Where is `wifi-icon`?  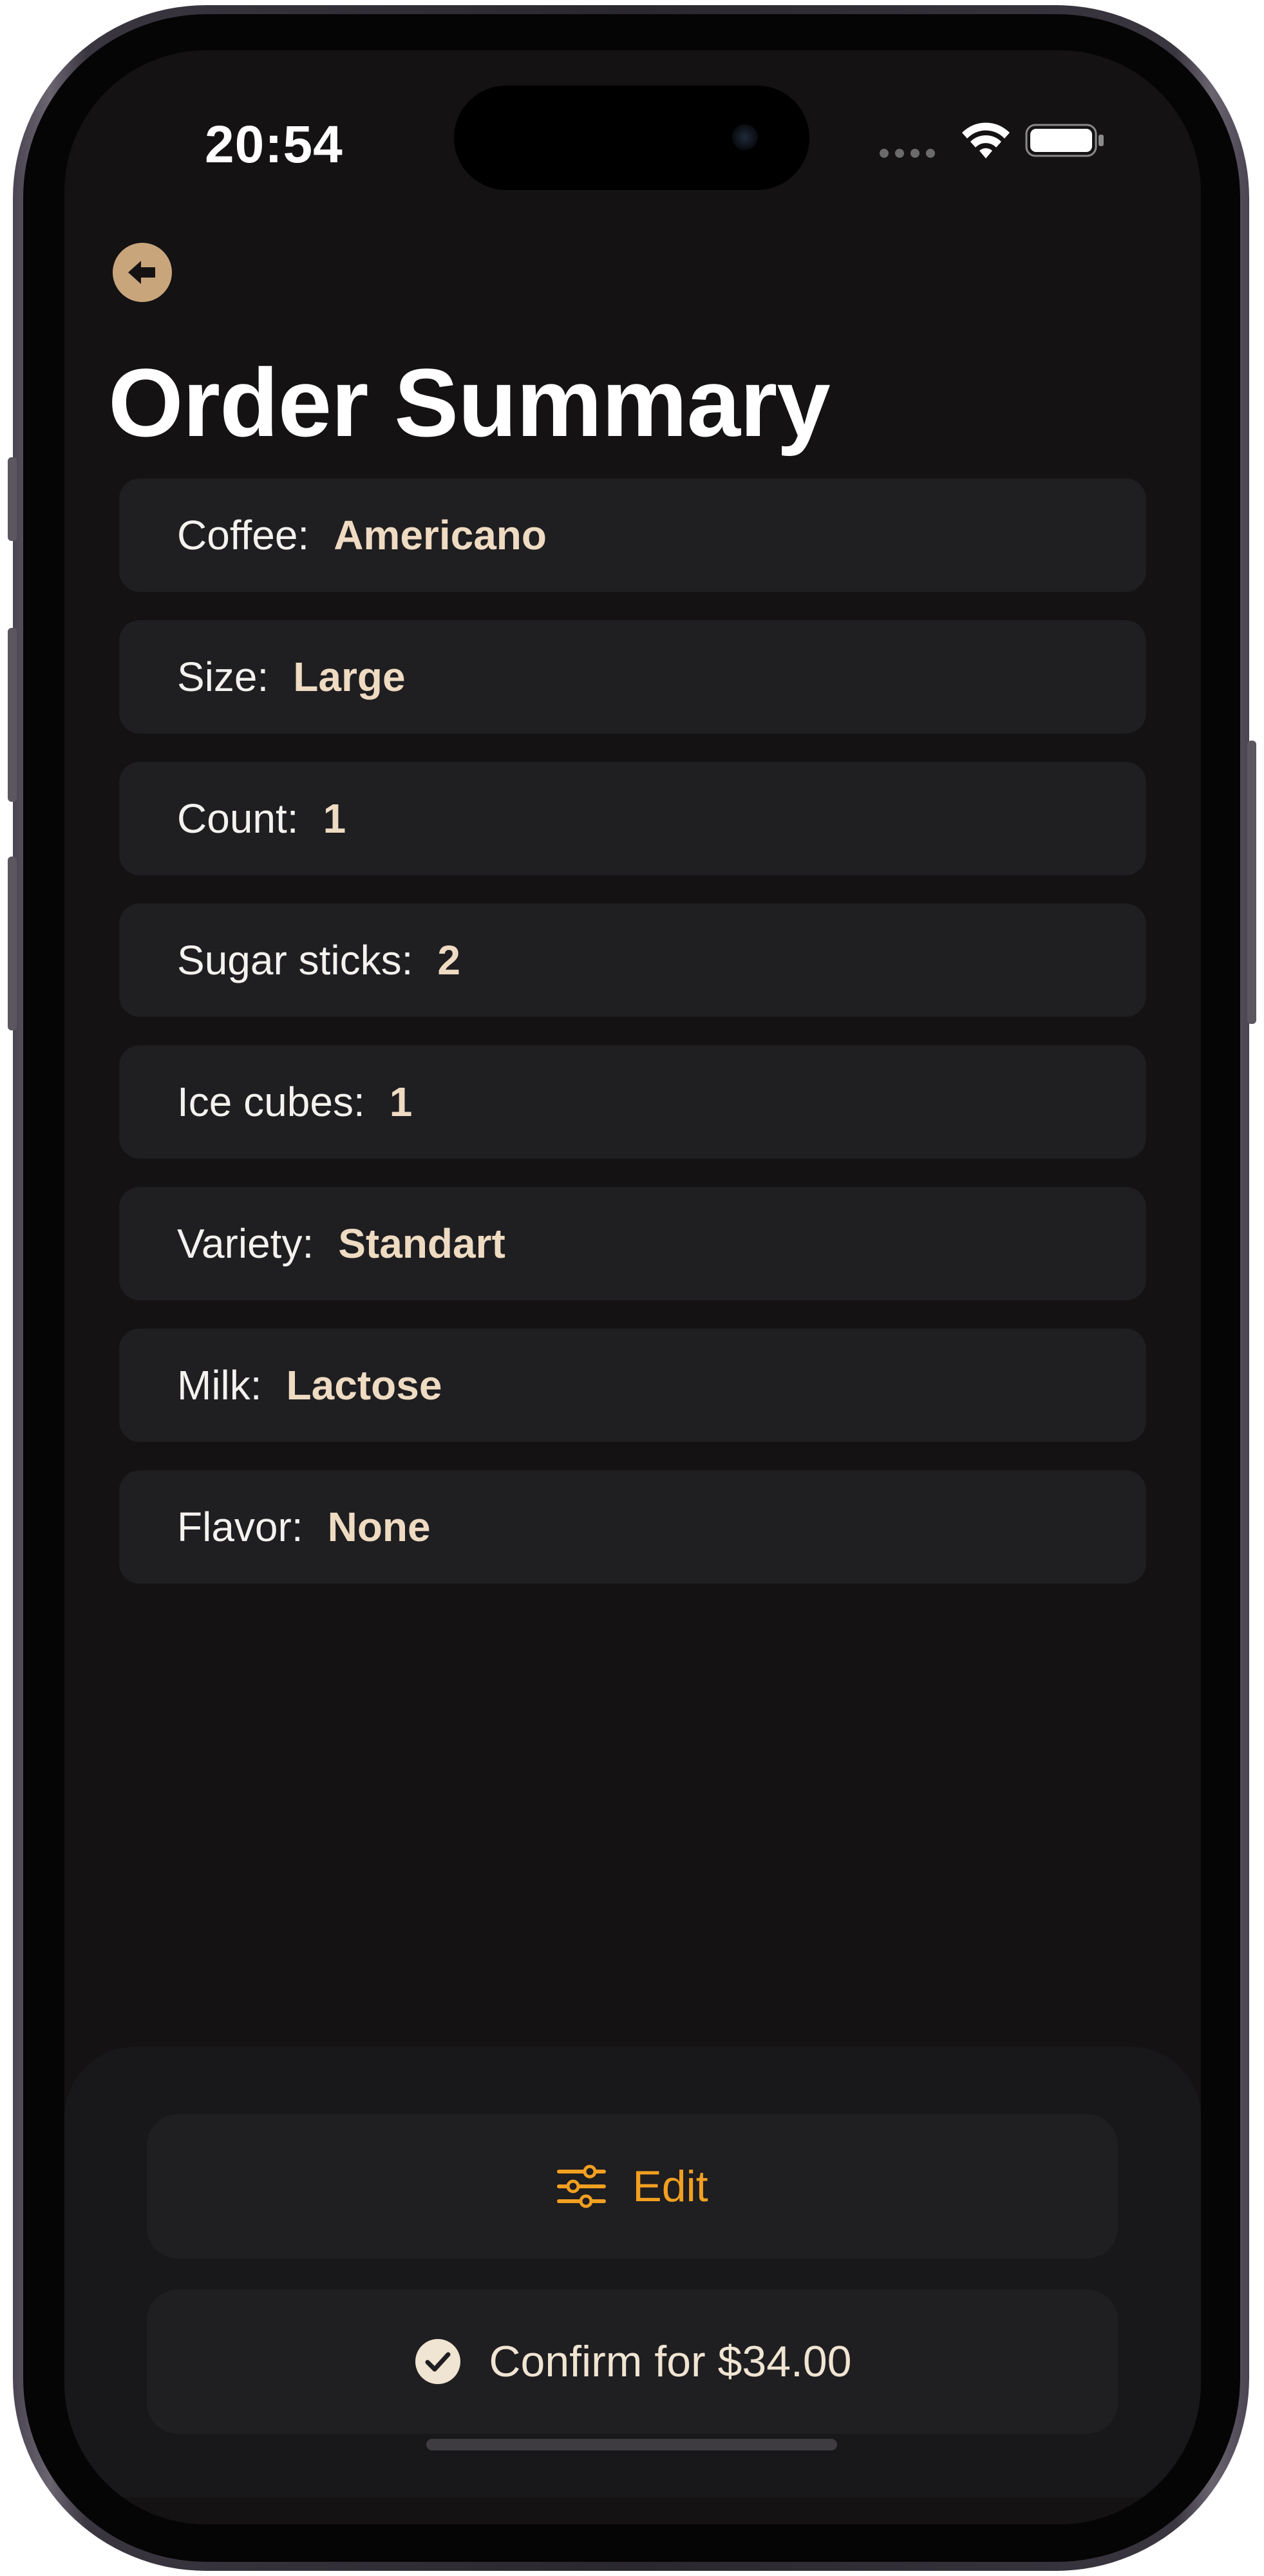
wifi-icon is located at coordinates (986, 140).